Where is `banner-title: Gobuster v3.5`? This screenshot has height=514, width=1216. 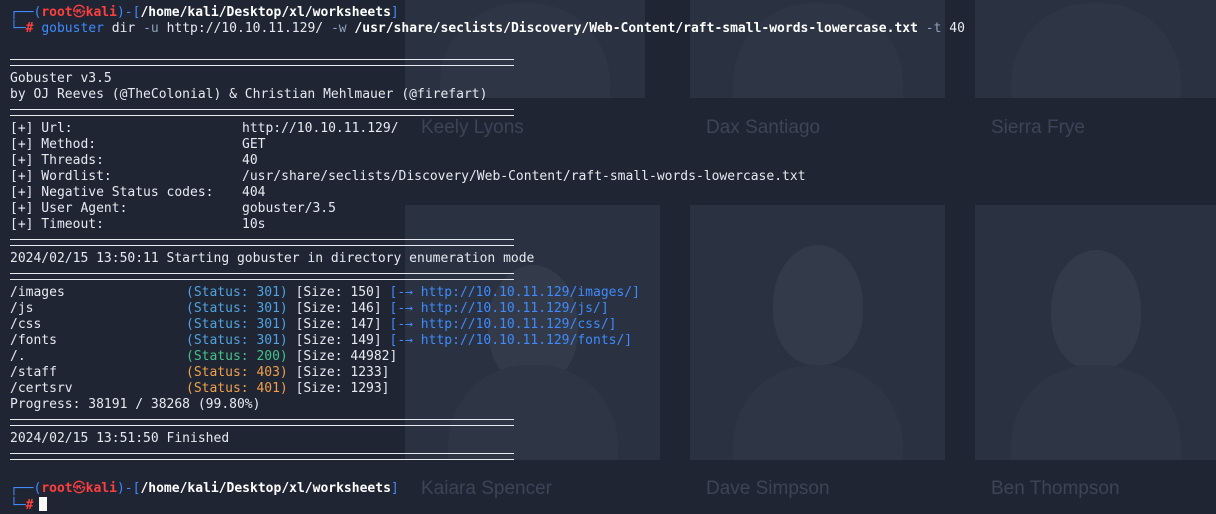
banner-title: Gobuster v3.5 is located at coordinates (61, 78).